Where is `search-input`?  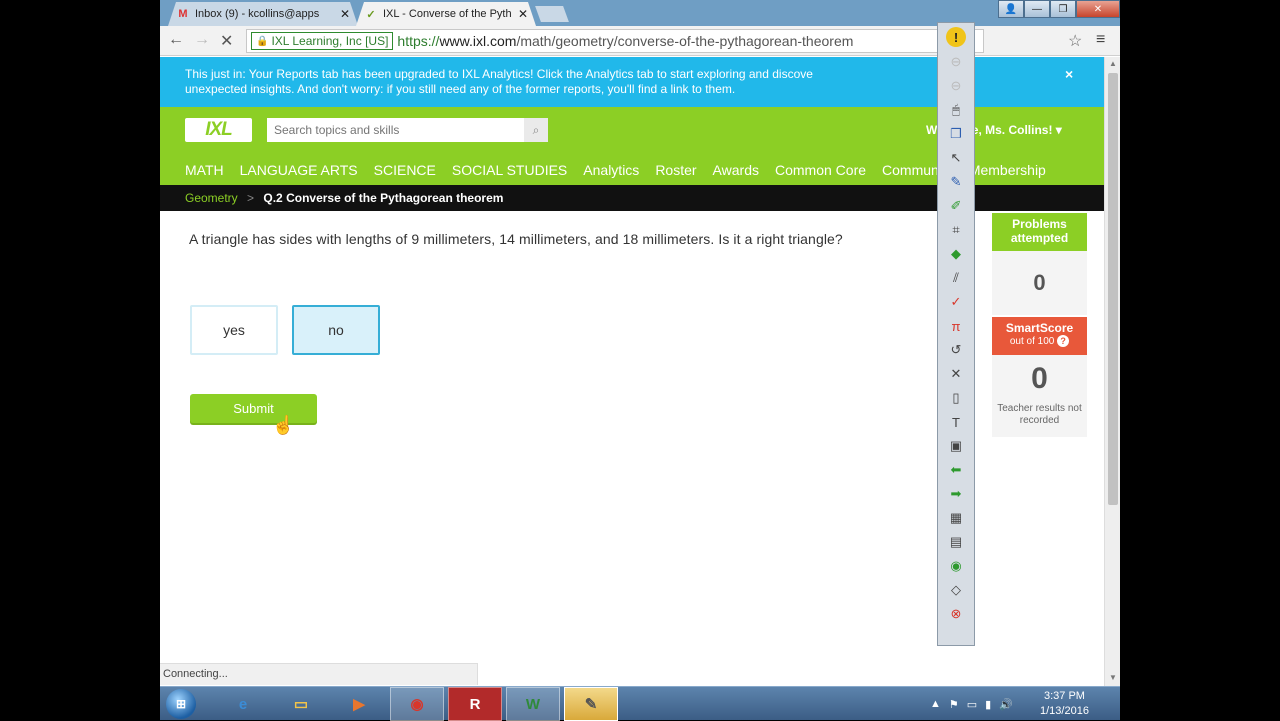
search-input is located at coordinates (407, 130).